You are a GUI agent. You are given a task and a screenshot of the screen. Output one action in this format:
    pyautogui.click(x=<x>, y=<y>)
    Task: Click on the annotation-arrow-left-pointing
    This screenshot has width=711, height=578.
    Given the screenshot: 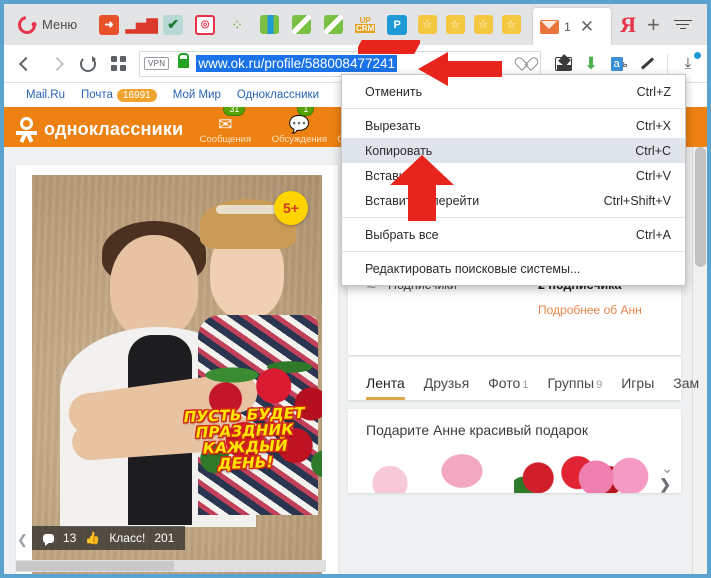 What is the action you would take?
    pyautogui.click(x=460, y=69)
    